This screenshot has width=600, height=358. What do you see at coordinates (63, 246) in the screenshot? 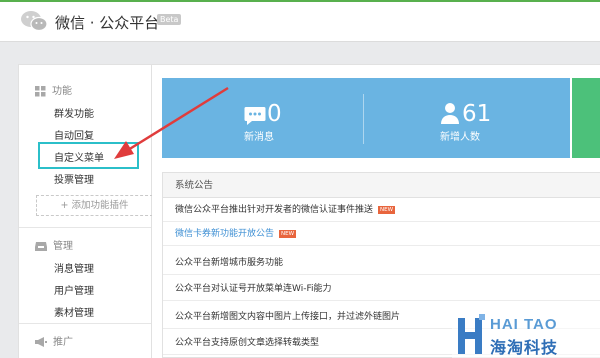
I see `section-manage-label: 管理` at bounding box center [63, 246].